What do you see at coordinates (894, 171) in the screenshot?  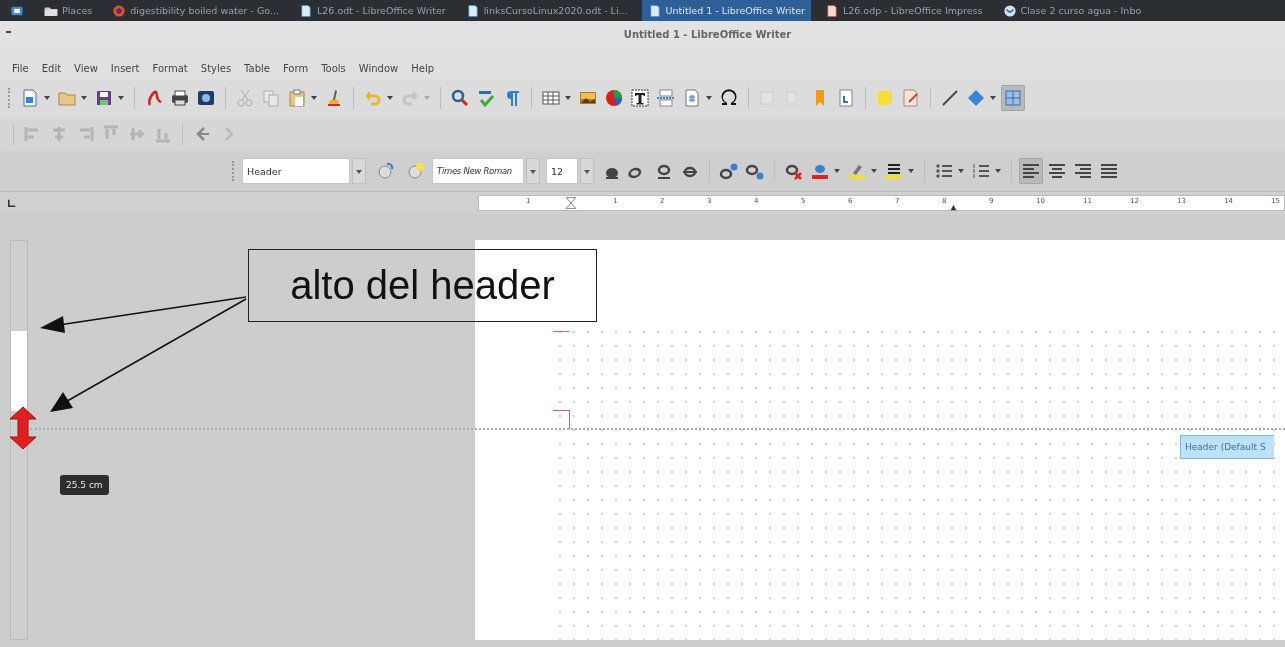 I see `paragraph-background-icon` at bounding box center [894, 171].